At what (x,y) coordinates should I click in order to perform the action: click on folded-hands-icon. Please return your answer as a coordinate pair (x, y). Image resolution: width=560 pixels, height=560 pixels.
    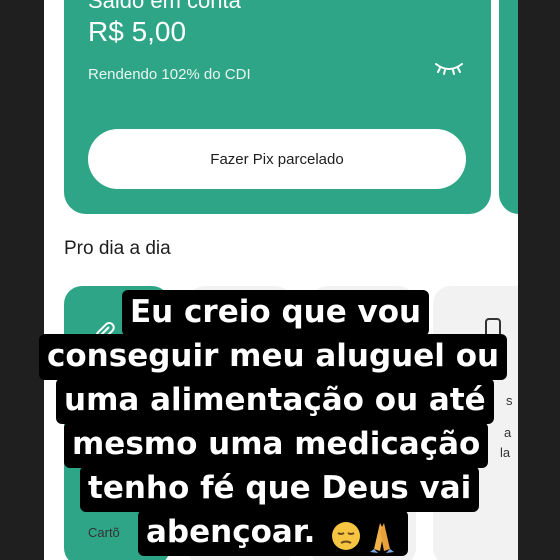
    Looking at the image, I should click on (382, 538).